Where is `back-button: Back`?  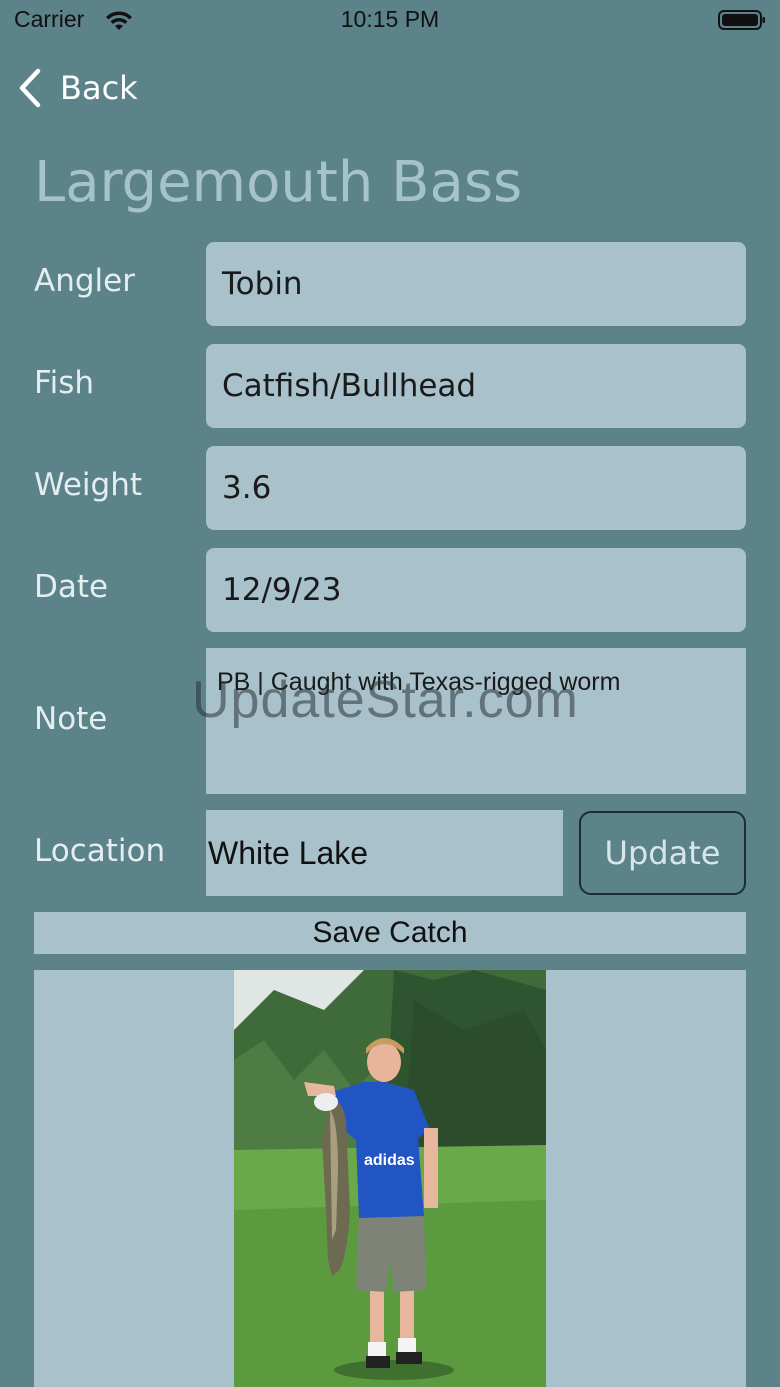
back-button: Back is located at coordinates (77, 88).